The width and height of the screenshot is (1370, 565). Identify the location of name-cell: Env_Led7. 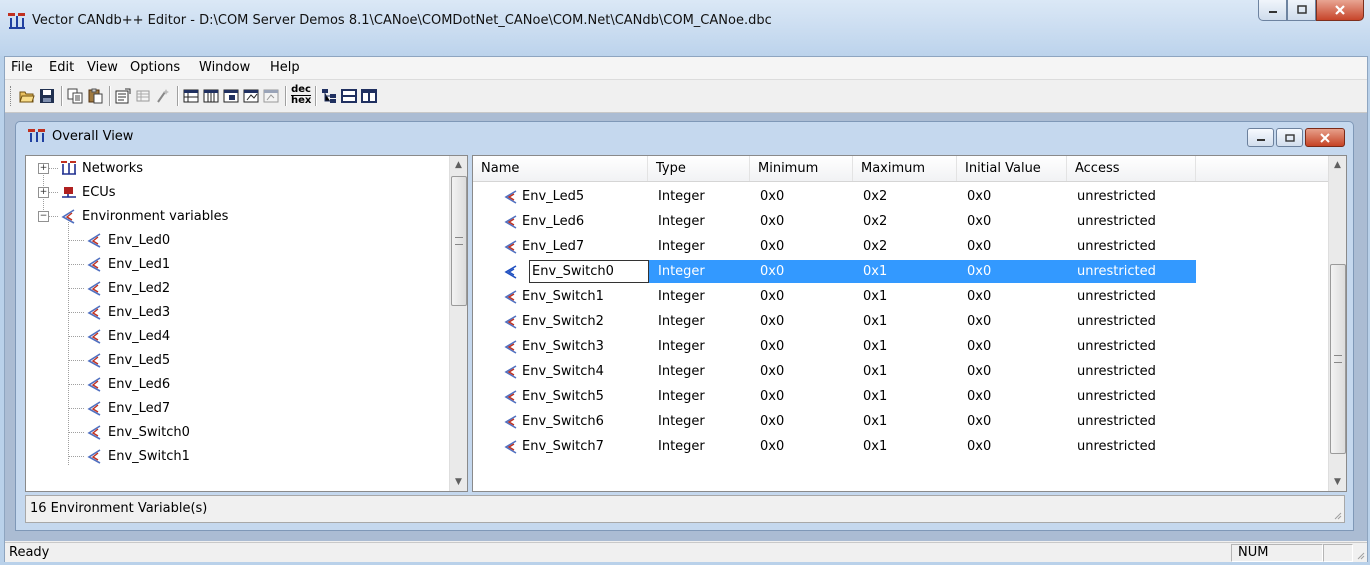
(528, 246).